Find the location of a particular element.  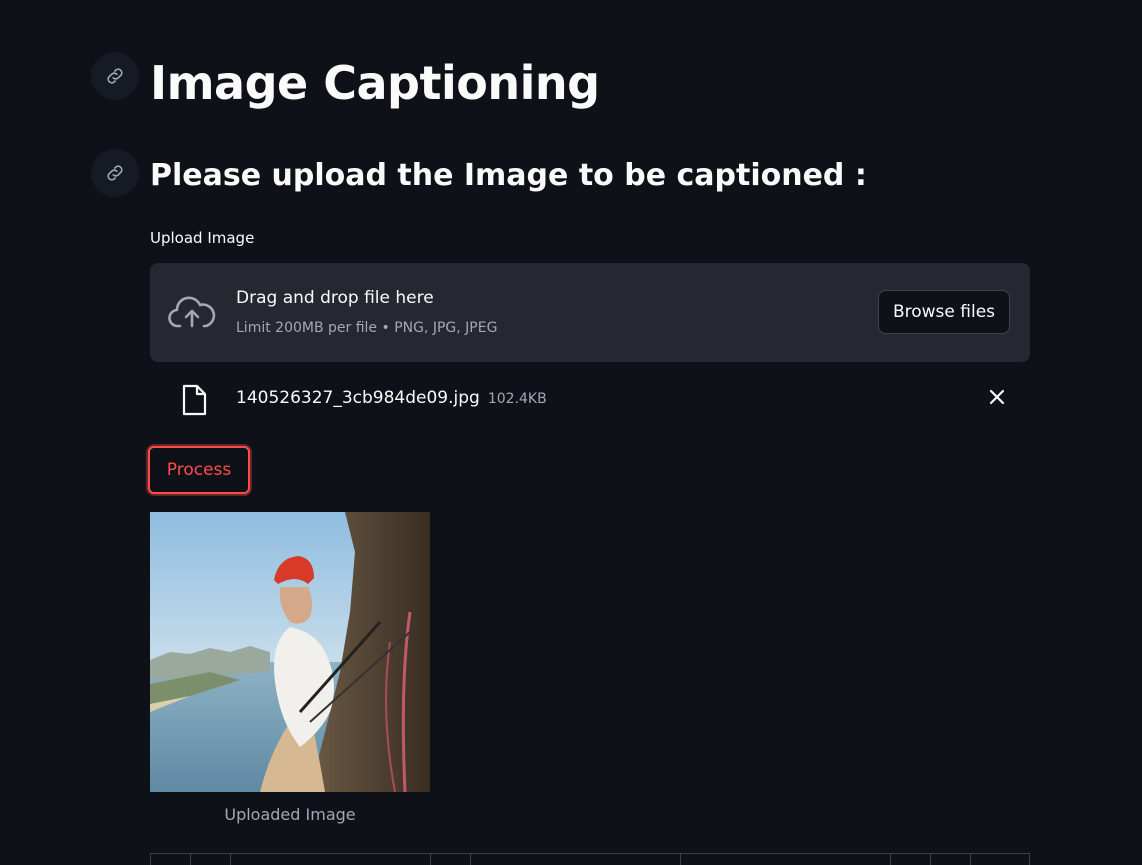

file-icon is located at coordinates (194, 400).